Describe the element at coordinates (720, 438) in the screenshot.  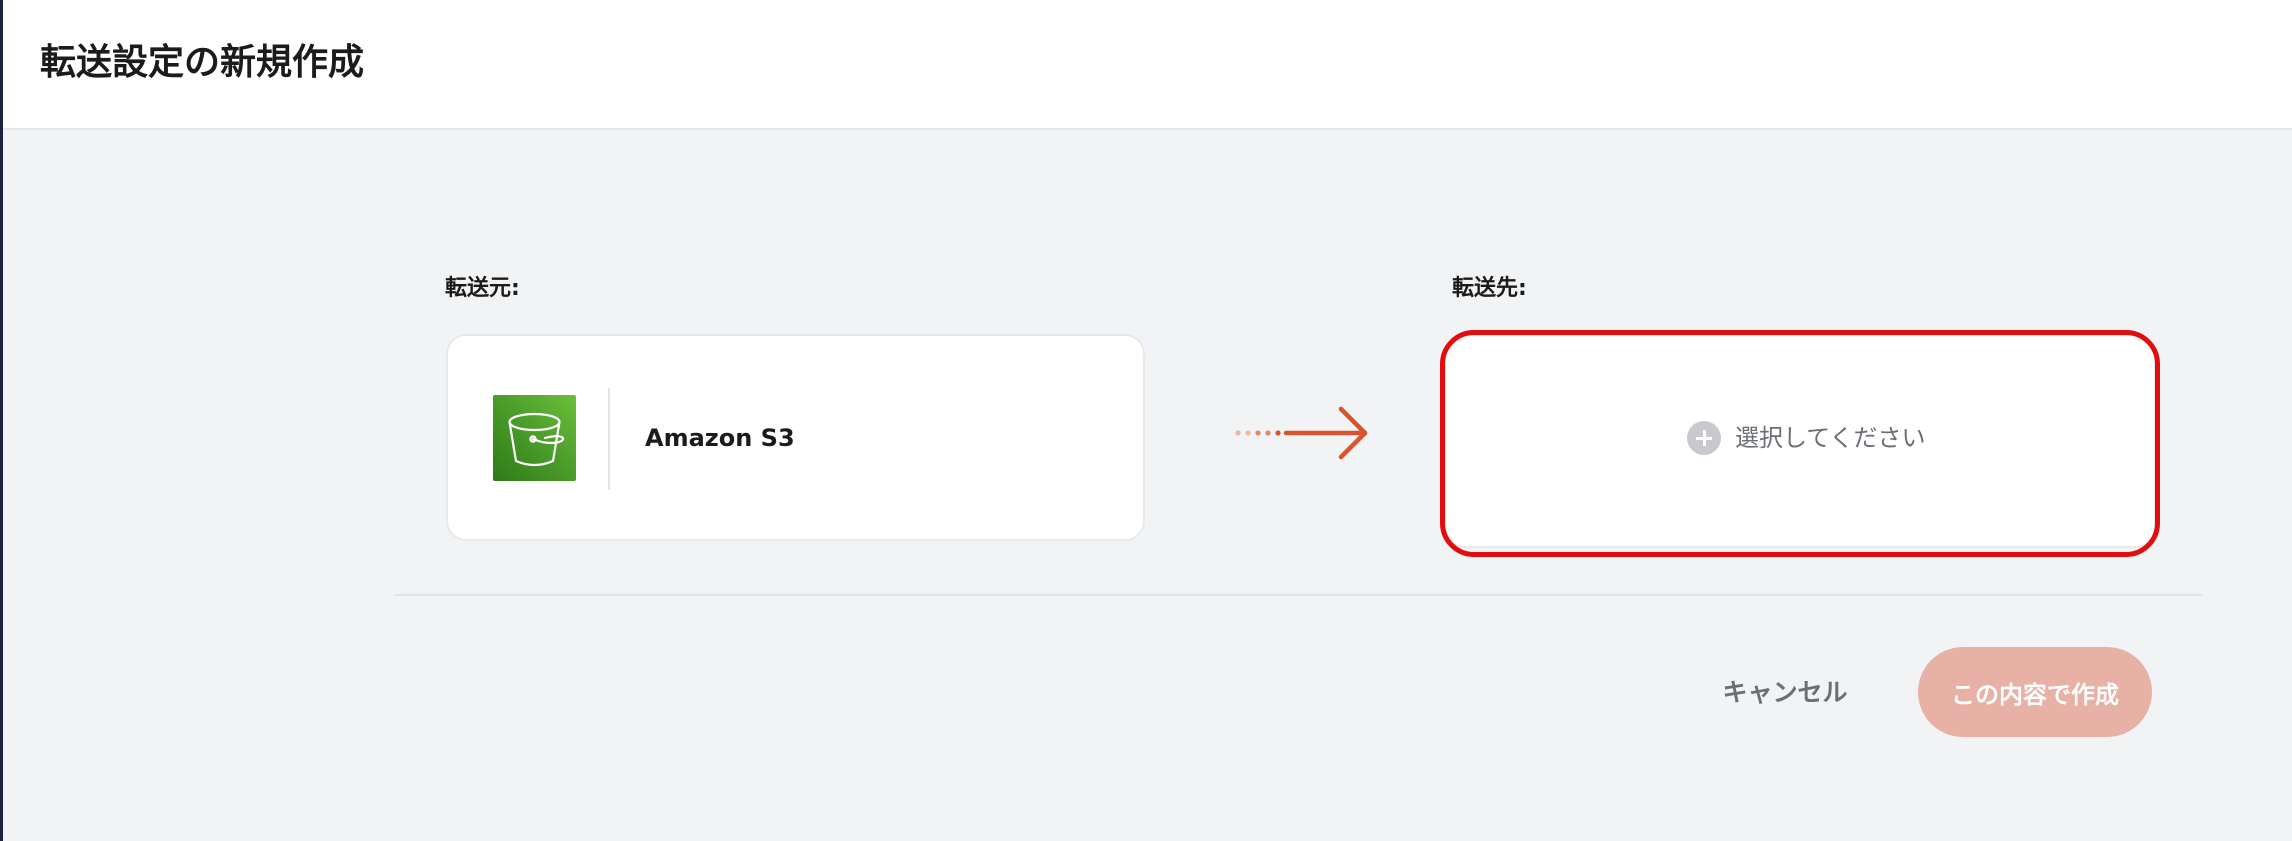
I see `source-name: Amazon S3` at that location.